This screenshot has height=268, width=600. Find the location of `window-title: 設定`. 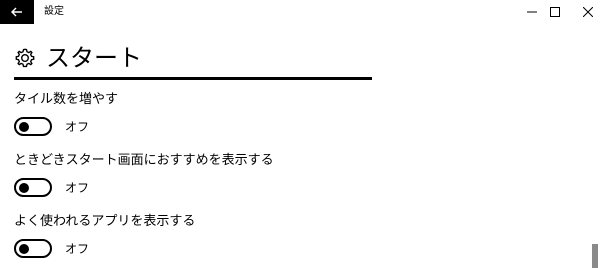

window-title: 設定 is located at coordinates (54, 11).